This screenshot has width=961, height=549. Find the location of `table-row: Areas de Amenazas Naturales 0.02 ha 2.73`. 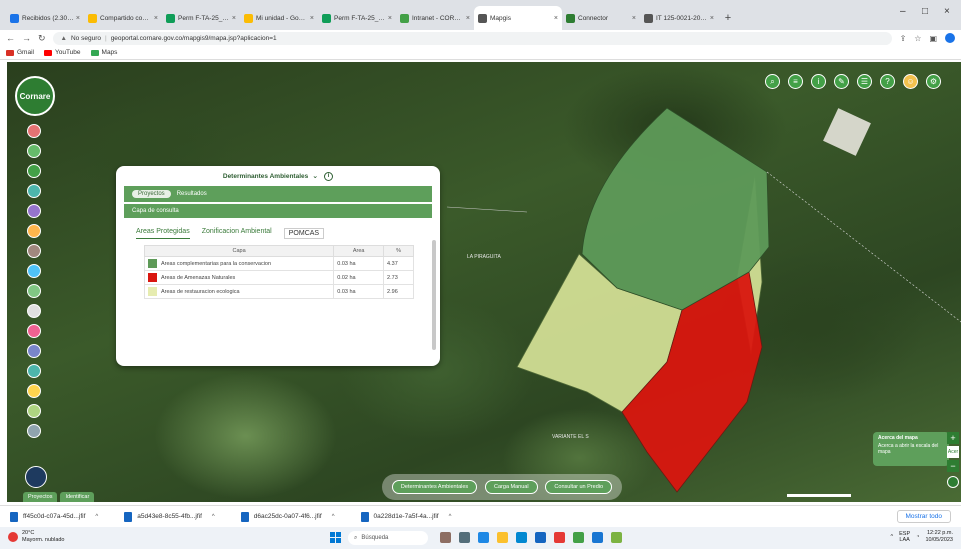

table-row: Areas de Amenazas Naturales 0.02 ha 2.73 is located at coordinates (278, 277).